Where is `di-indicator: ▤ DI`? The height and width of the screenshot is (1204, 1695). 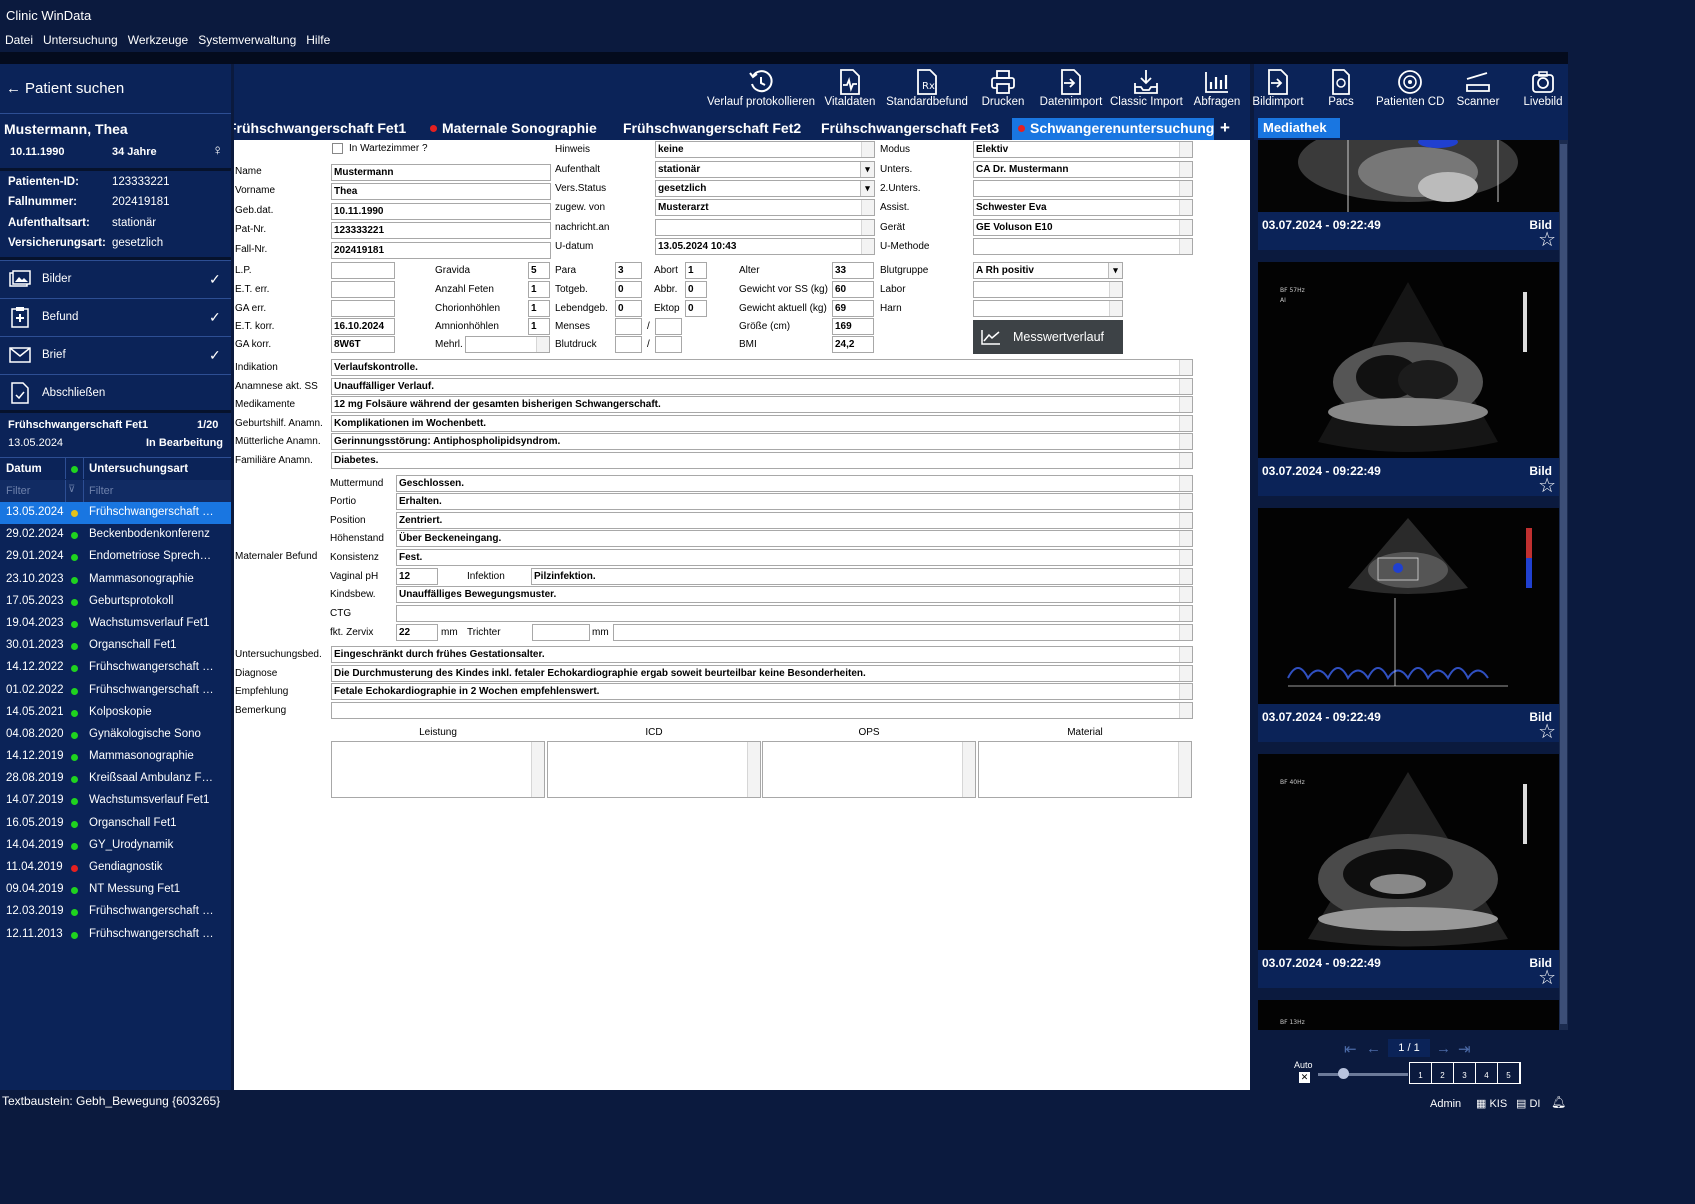 di-indicator: ▤ DI is located at coordinates (1528, 1103).